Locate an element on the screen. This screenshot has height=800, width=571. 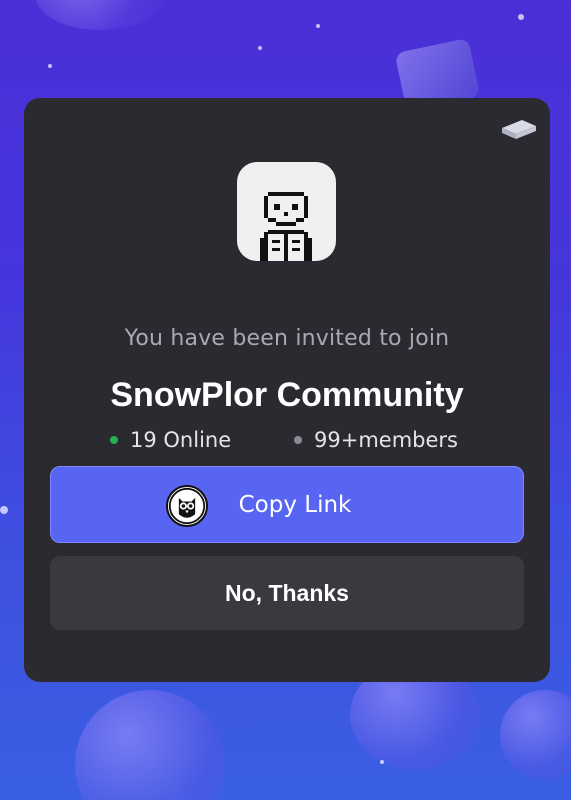
copy-link-button: Copy Link is located at coordinates (287, 504).